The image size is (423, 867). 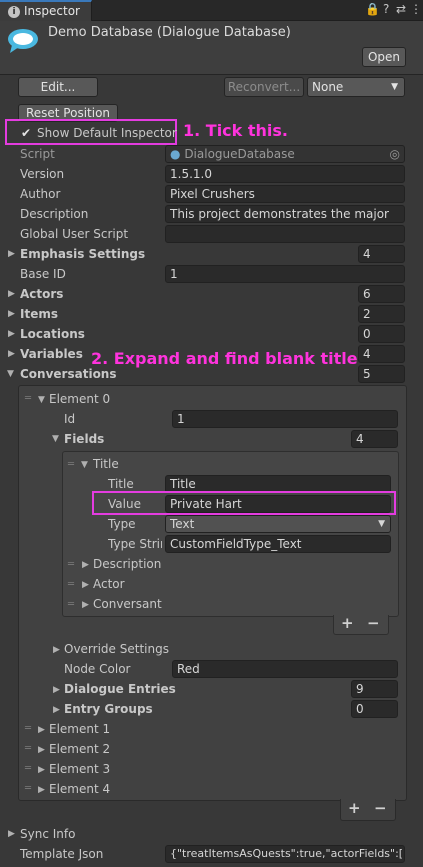 What do you see at coordinates (107, 133) in the screenshot?
I see `show-default-label: Show Default Inspector` at bounding box center [107, 133].